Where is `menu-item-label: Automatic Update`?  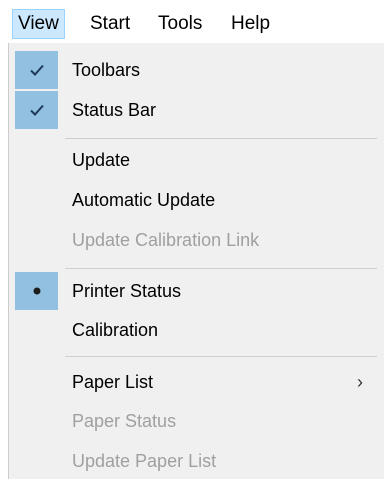 menu-item-label: Automatic Update is located at coordinates (144, 200).